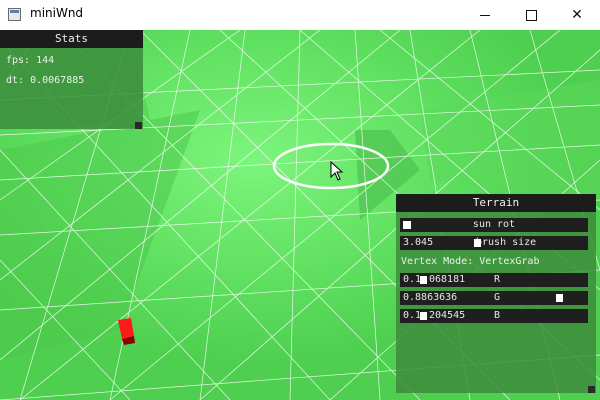  Describe the element at coordinates (497, 315) in the screenshot. I see `color-b-label: B` at that location.